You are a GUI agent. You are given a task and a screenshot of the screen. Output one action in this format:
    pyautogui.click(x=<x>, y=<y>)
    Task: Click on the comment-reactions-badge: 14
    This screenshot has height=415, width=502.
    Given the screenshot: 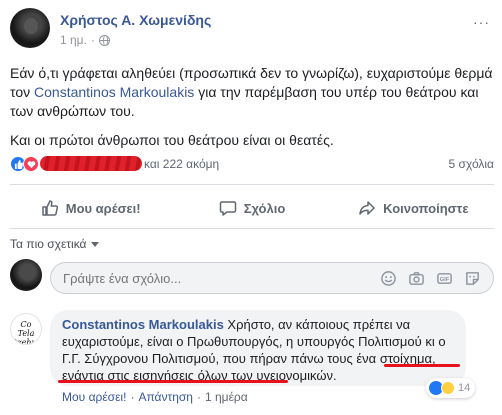 What is the action you would take?
    pyautogui.click(x=451, y=388)
    